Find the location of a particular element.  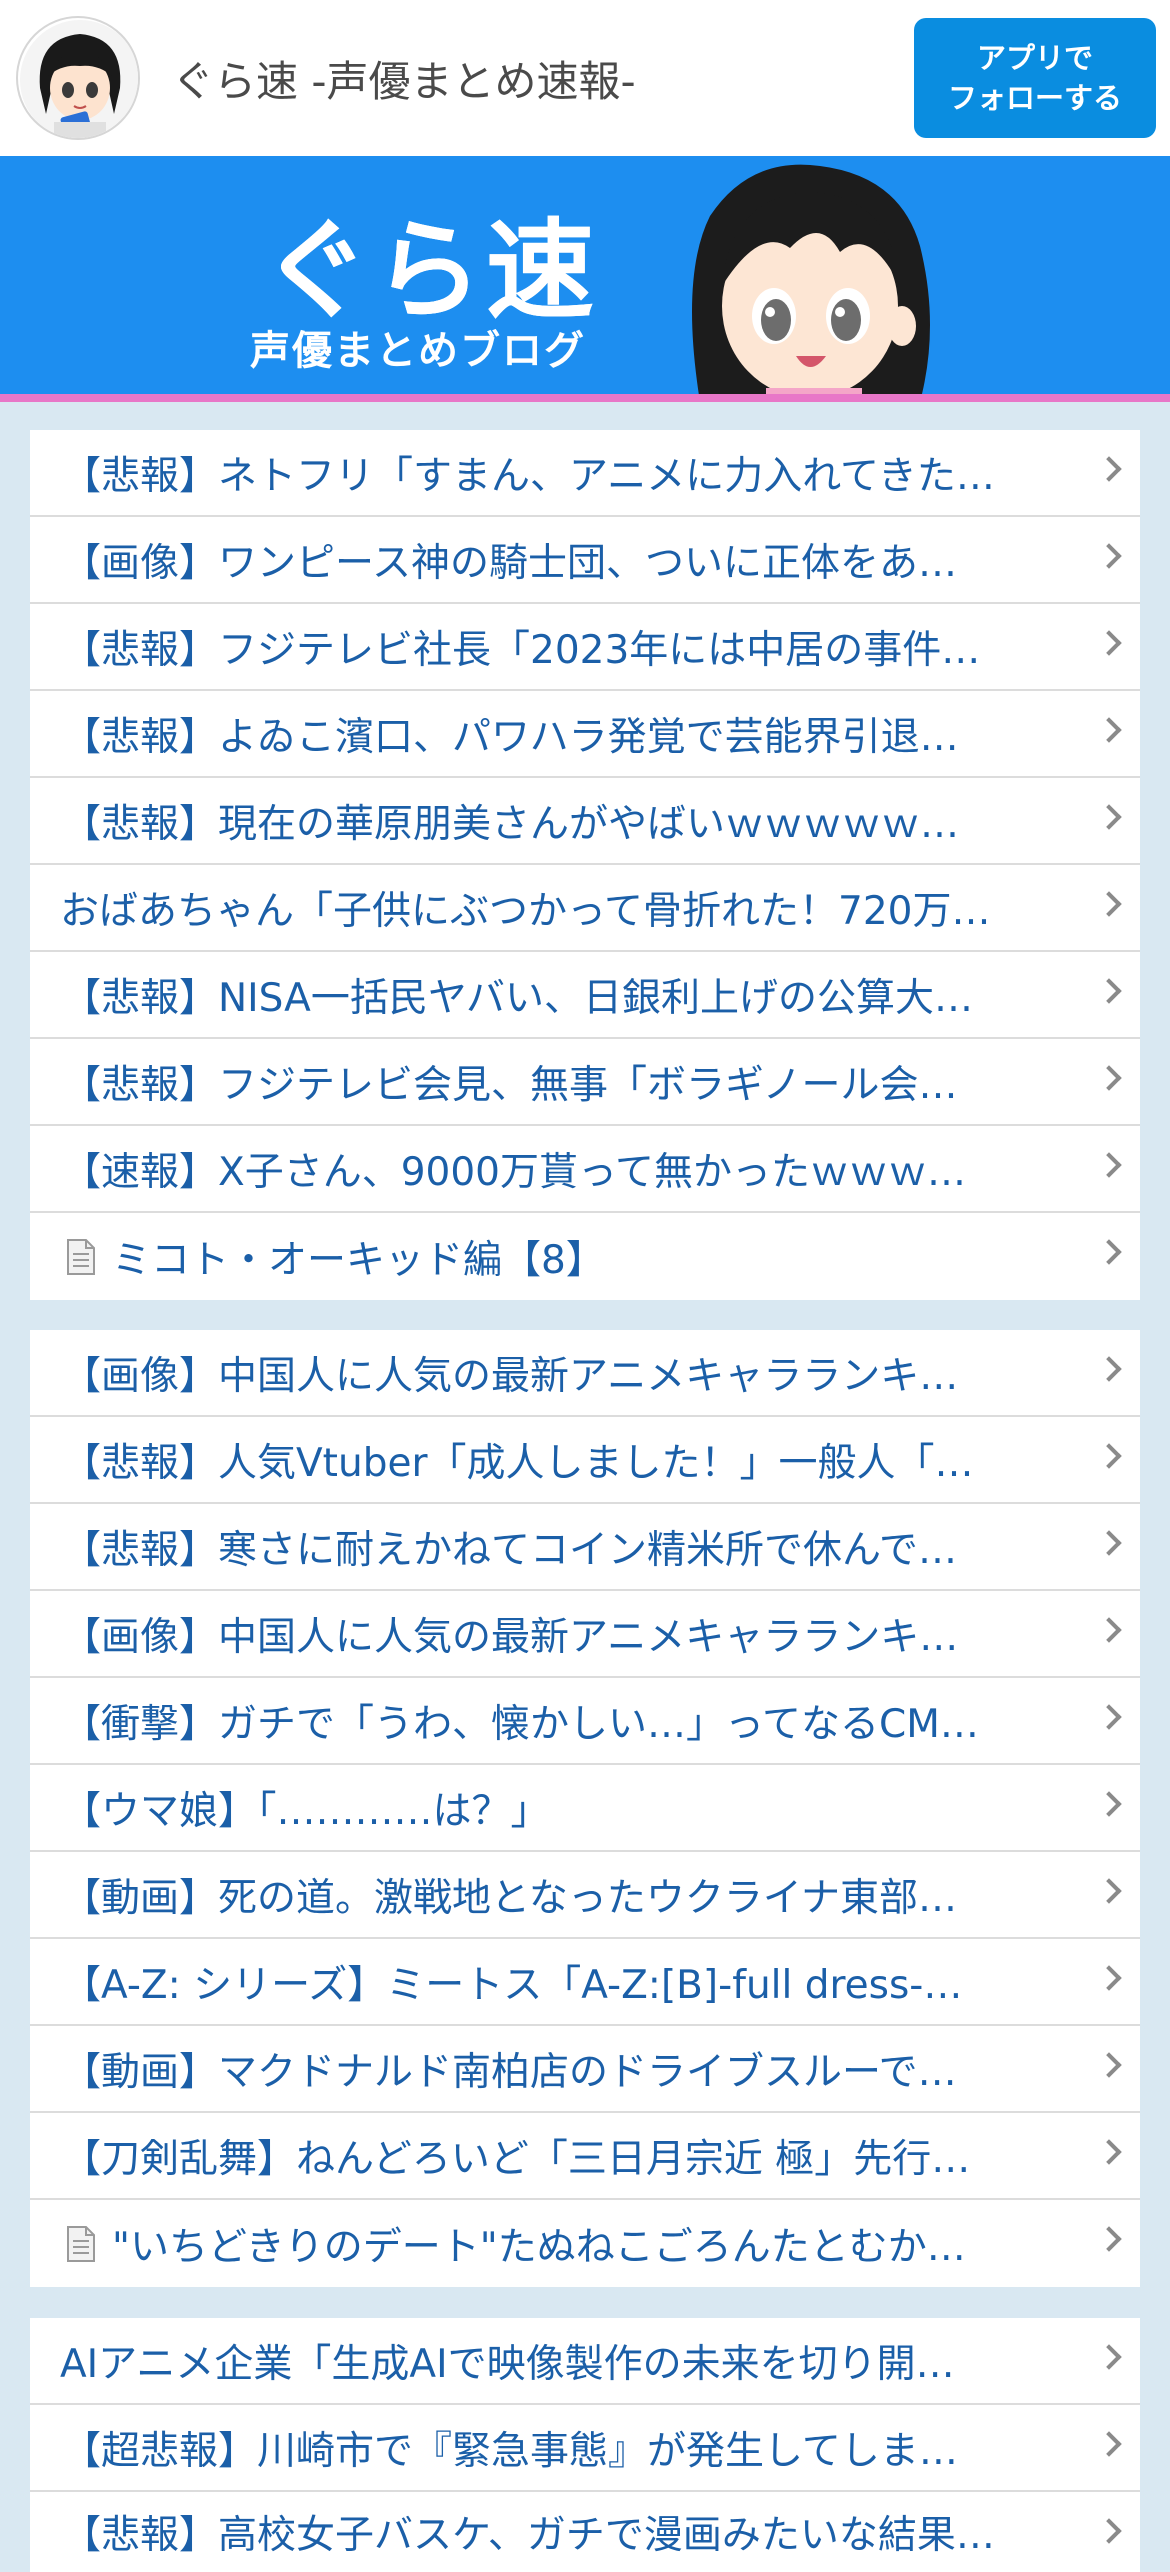

avatar-character-icon is located at coordinates (79, 79).